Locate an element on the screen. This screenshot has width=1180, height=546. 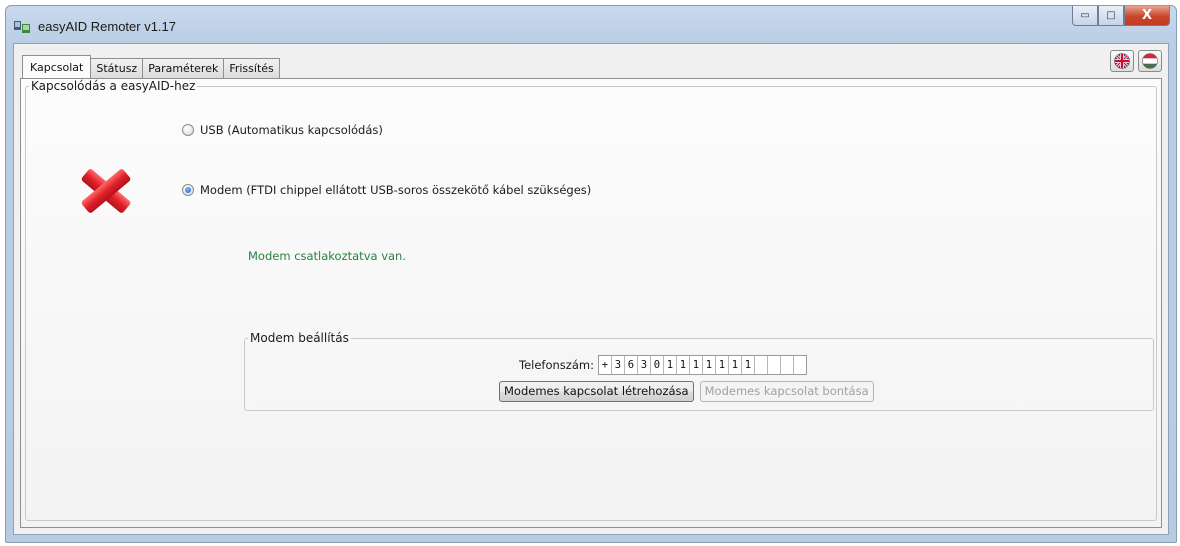
phone-row: Telefonszám: + 3 6 3 0 1 1 1 1 1 1 1 is located at coordinates (663, 365).